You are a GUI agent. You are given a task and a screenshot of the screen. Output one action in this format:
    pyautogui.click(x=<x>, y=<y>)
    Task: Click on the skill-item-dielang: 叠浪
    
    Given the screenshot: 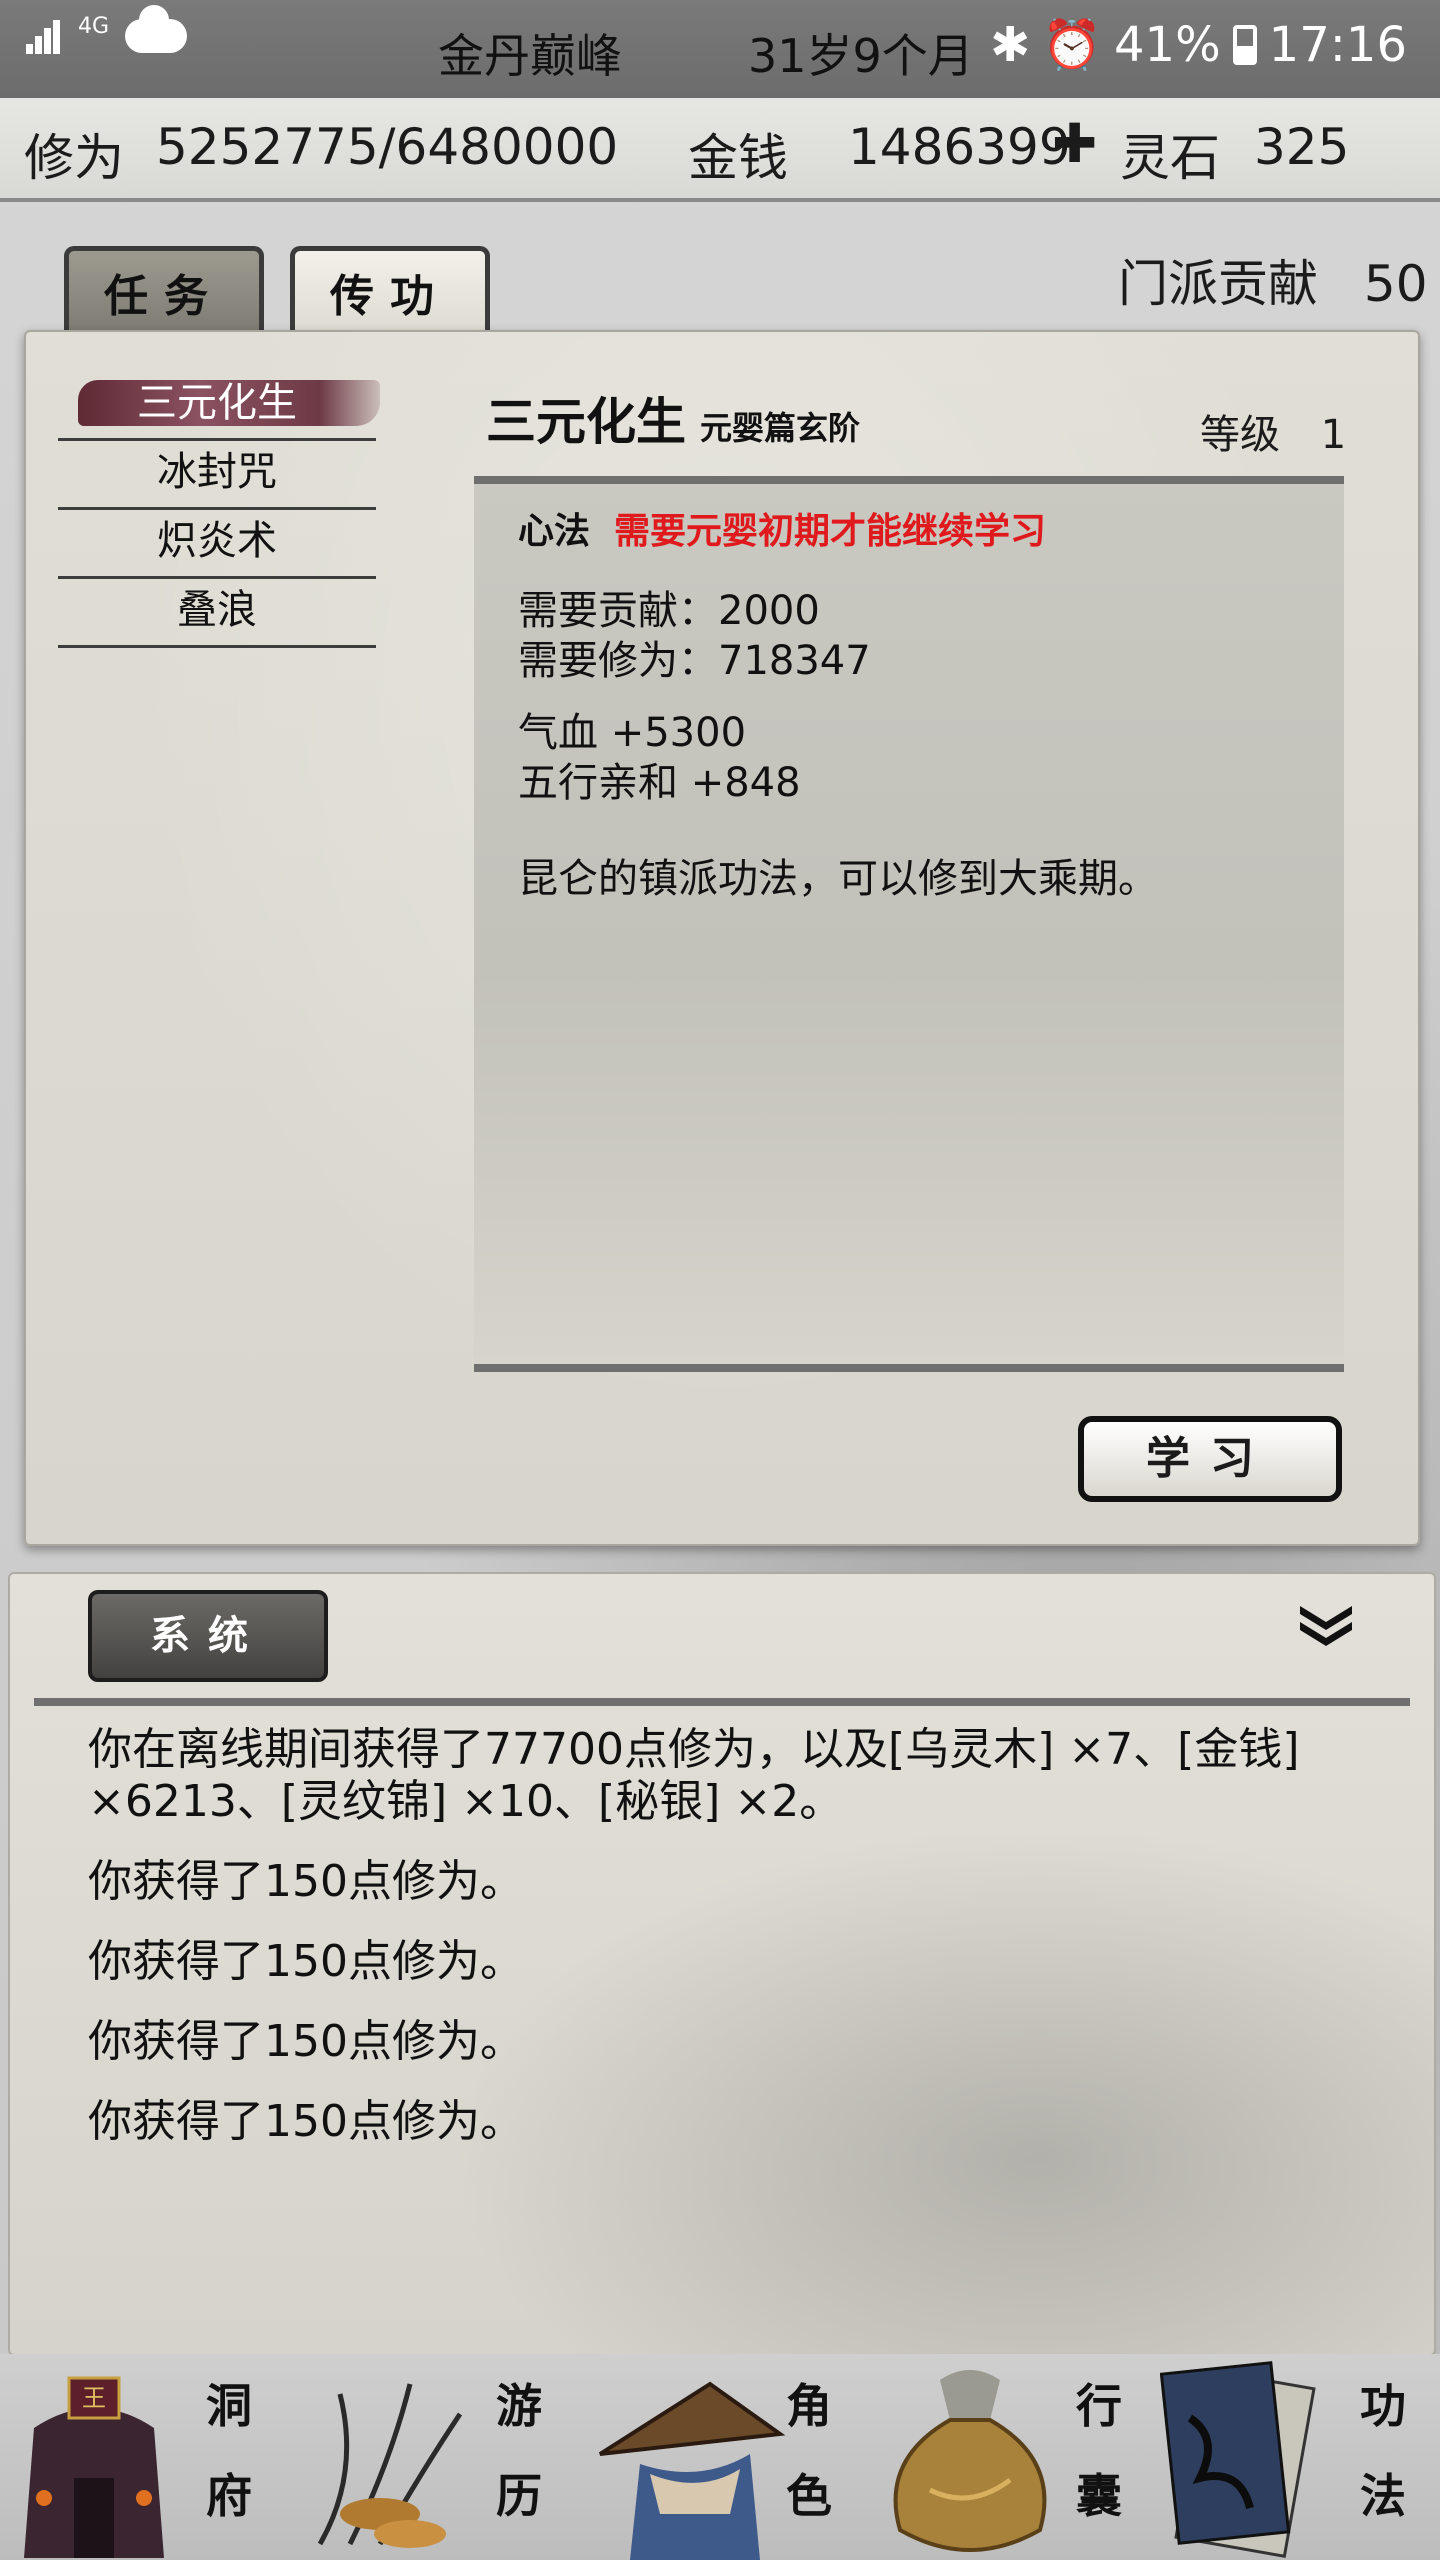 What is the action you would take?
    pyautogui.click(x=217, y=613)
    